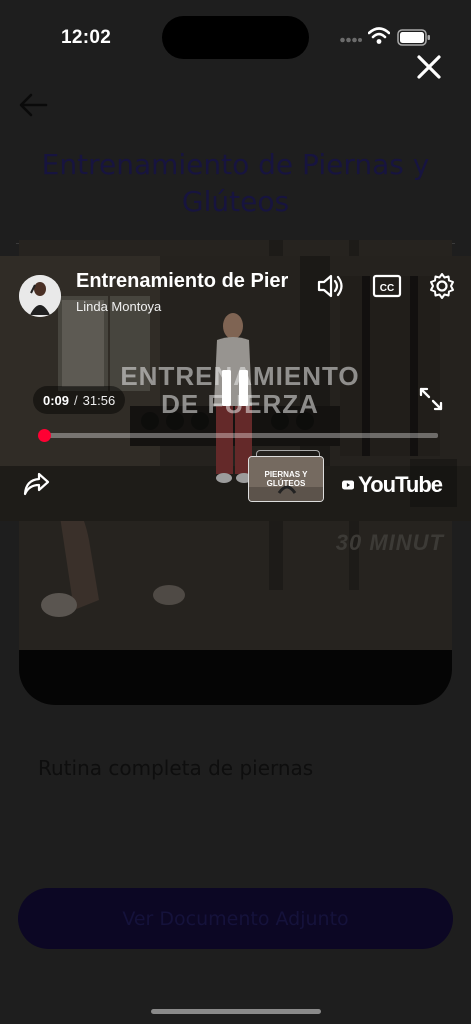  What do you see at coordinates (79, 400) in the screenshot?
I see `time-display: 0:09 / 31:56` at bounding box center [79, 400].